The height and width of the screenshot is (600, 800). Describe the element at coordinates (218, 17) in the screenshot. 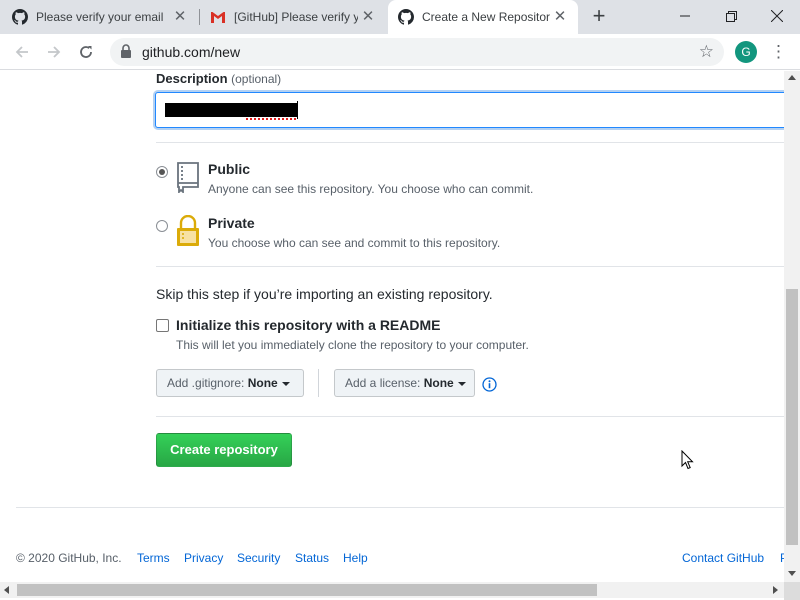

I see `gmail-icon` at that location.